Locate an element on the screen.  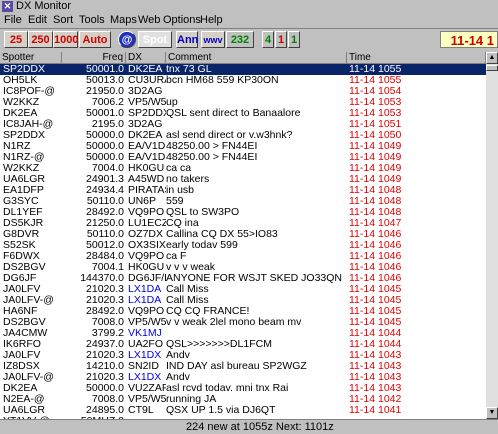
table-row: F6DWX 28484.0 VQ9PO ca F 11-14 1046 is located at coordinates (243, 256).